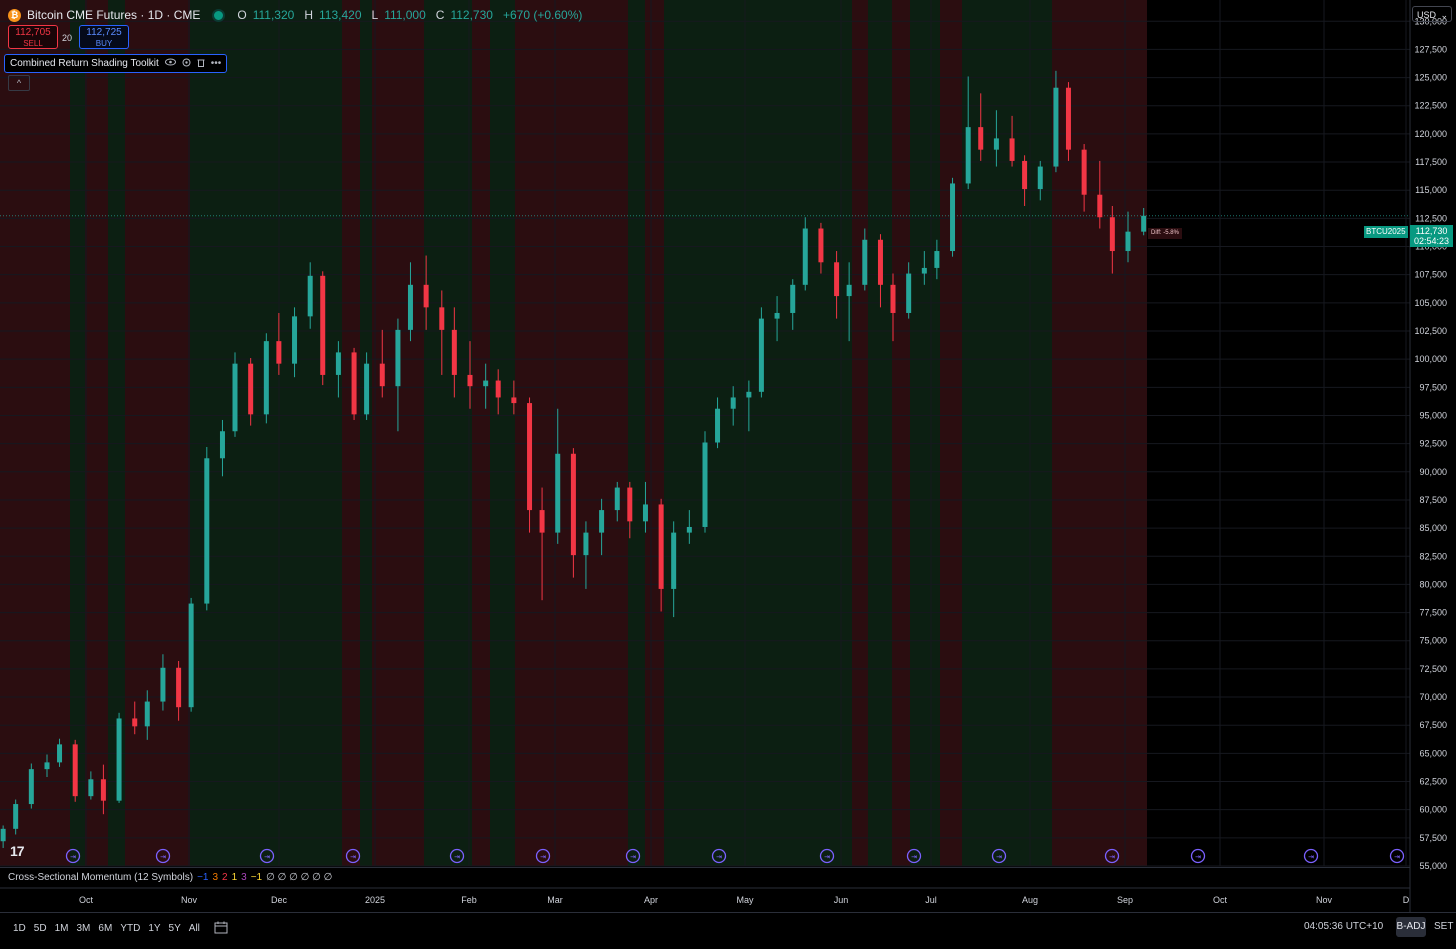 Image resolution: width=1456 pixels, height=949 pixels. What do you see at coordinates (175, 928) in the screenshot?
I see `range-5y: 5Y` at bounding box center [175, 928].